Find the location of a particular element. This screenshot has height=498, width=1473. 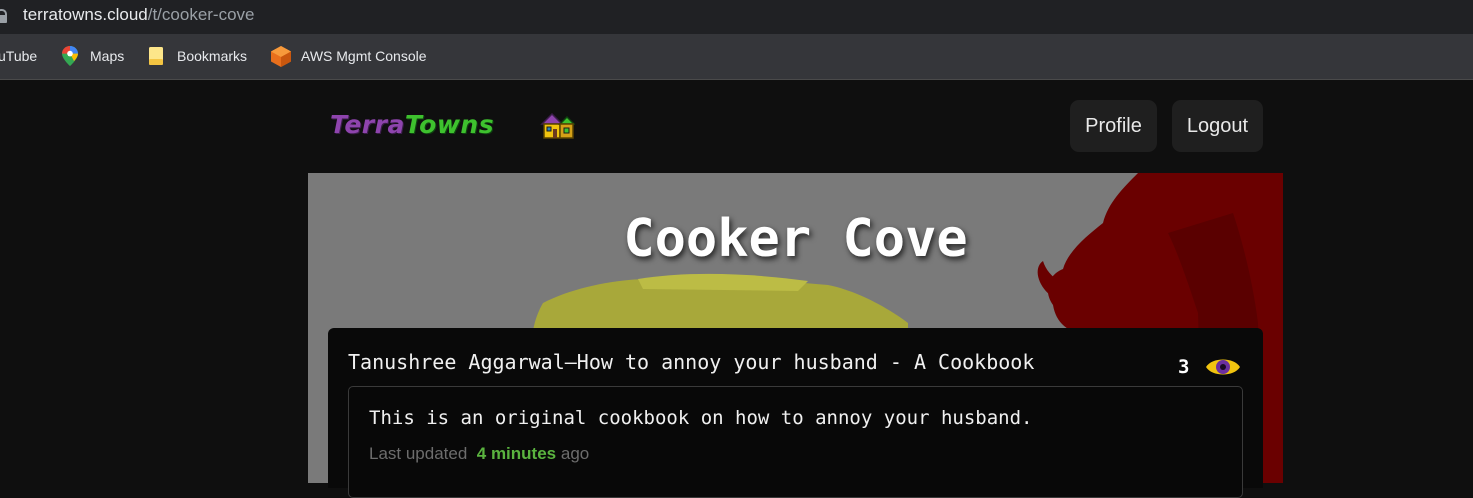

url-path: /t/cooker-cove is located at coordinates (201, 14).